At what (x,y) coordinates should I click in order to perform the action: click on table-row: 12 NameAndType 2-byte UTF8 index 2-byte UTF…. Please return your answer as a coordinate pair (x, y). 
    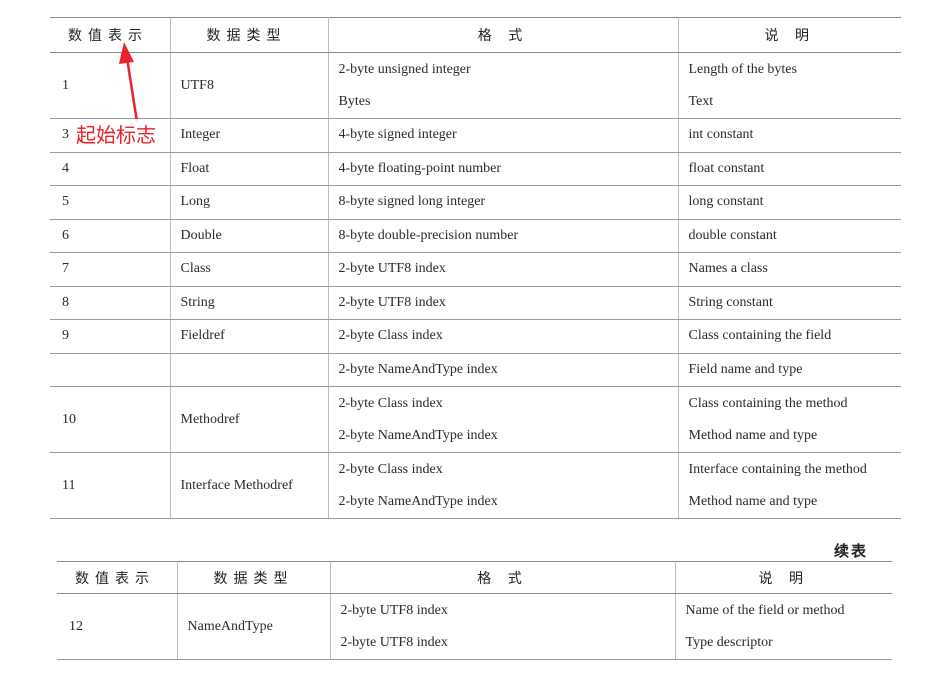
    Looking at the image, I should click on (474, 626).